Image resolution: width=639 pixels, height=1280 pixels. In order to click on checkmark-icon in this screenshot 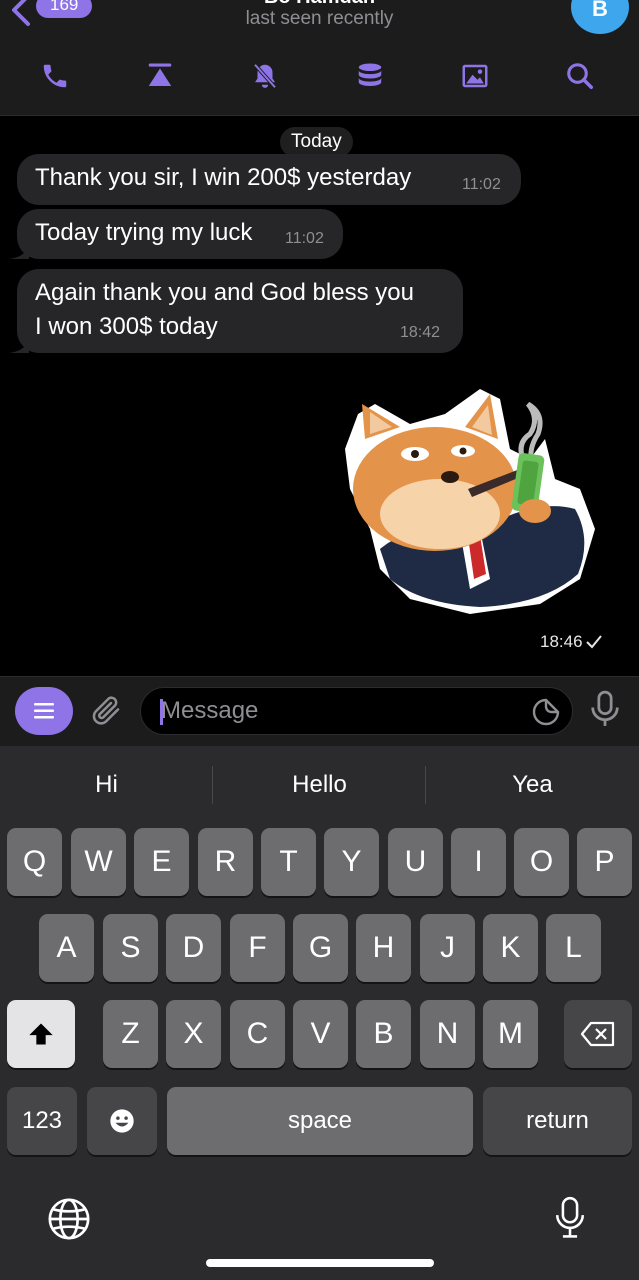, I will do `click(593, 642)`.